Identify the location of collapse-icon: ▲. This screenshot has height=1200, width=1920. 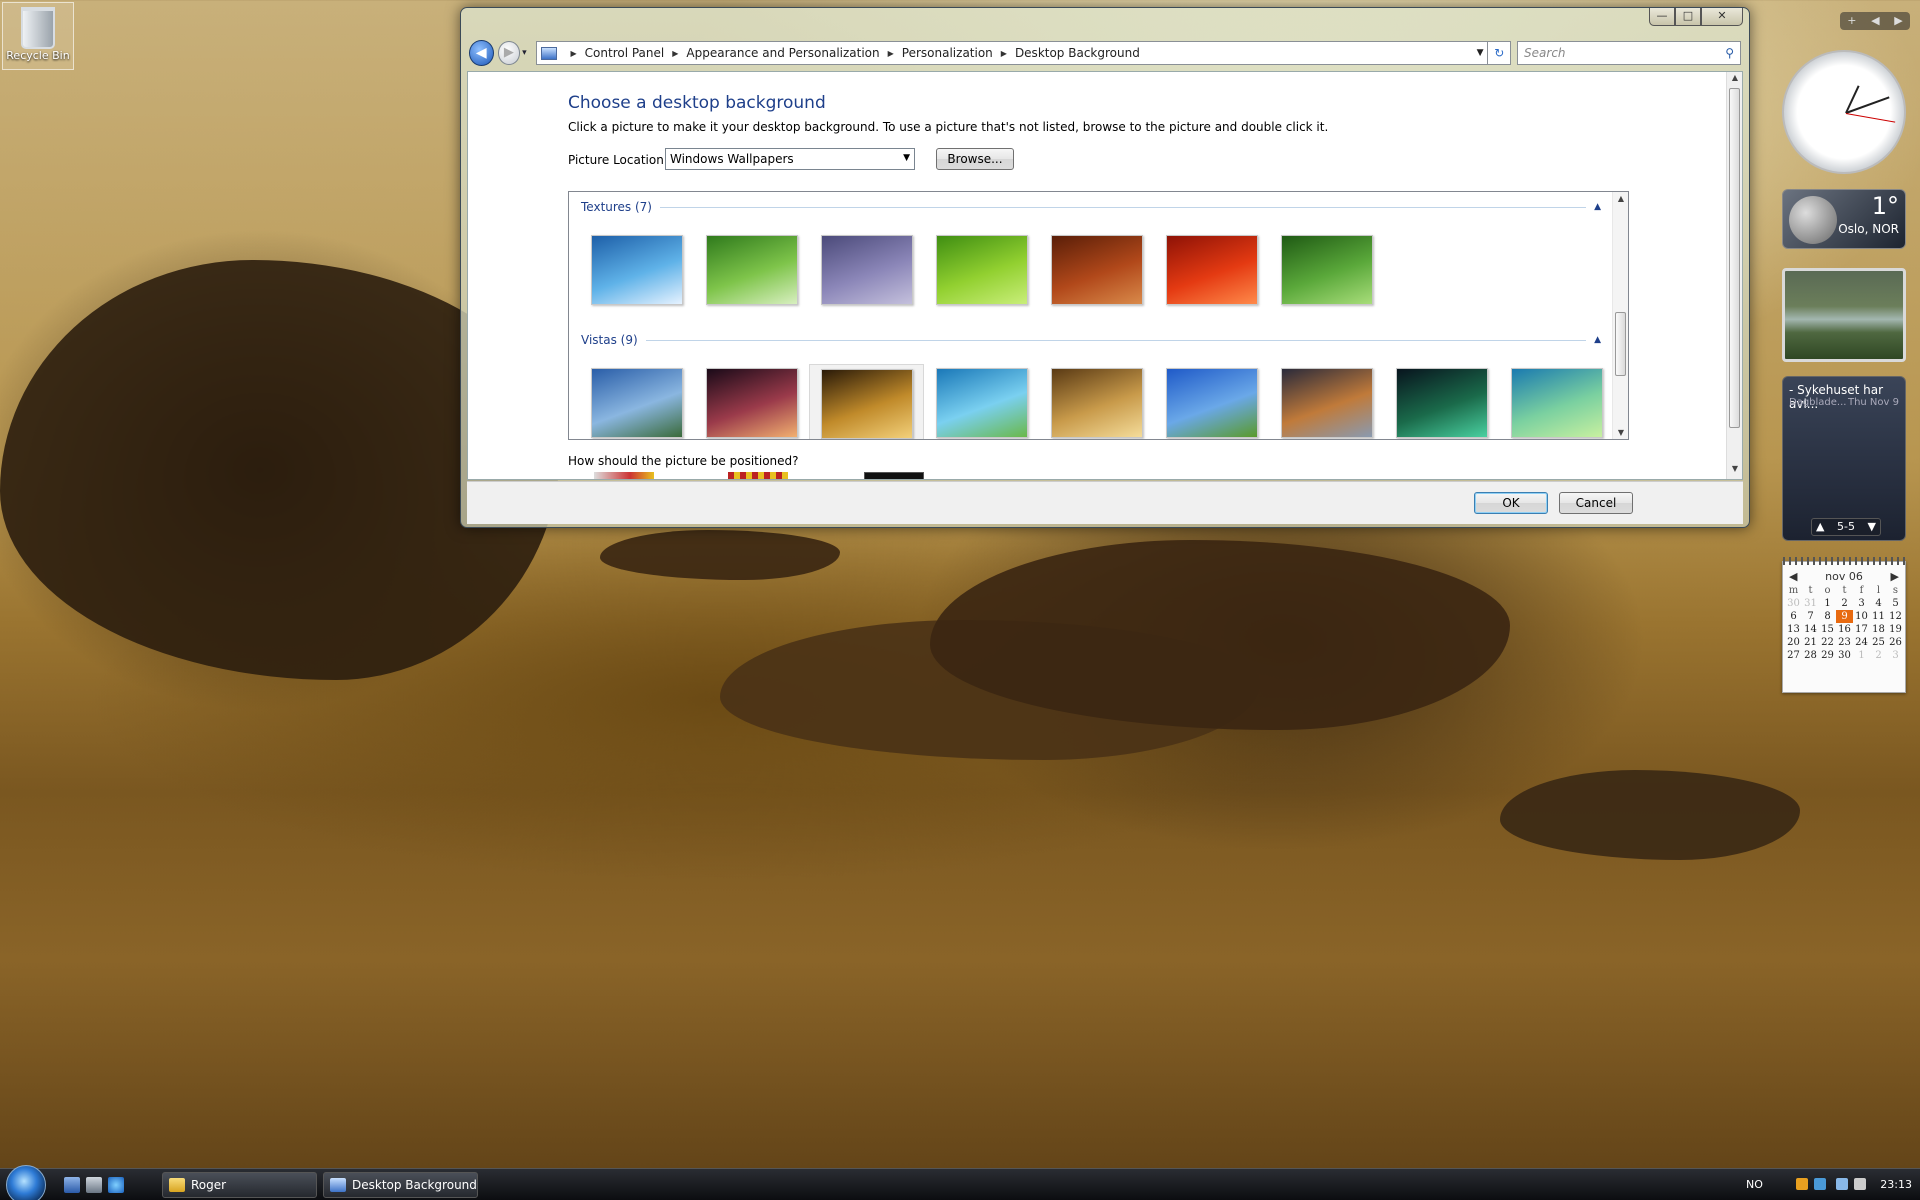
(1597, 340).